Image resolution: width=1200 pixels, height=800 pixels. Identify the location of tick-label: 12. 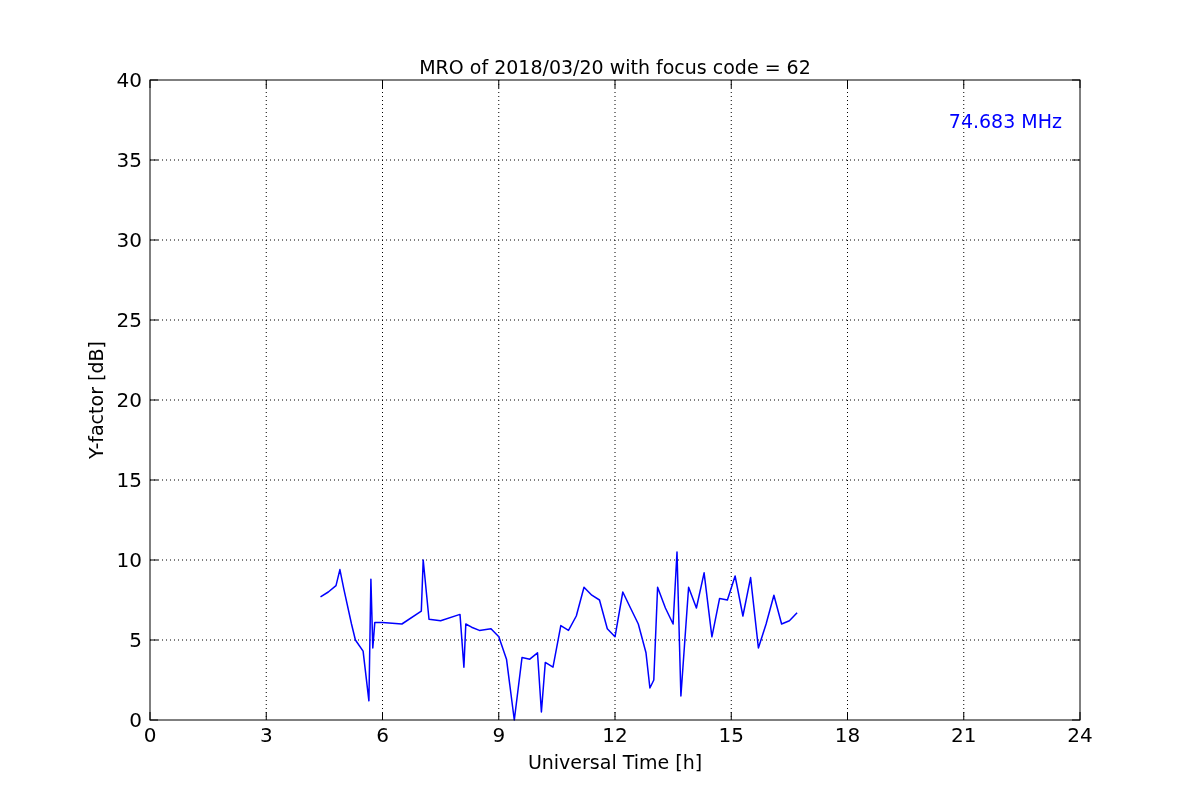
(615, 735).